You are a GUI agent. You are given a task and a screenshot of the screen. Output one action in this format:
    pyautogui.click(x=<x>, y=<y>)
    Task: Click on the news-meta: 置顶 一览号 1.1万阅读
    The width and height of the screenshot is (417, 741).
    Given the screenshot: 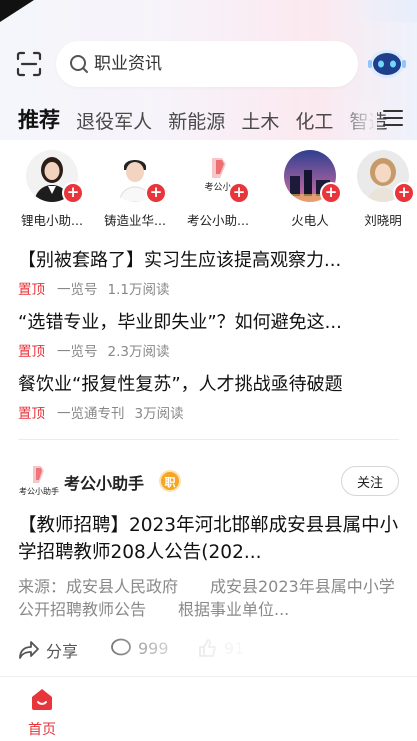 What is the action you would take?
    pyautogui.click(x=210, y=288)
    